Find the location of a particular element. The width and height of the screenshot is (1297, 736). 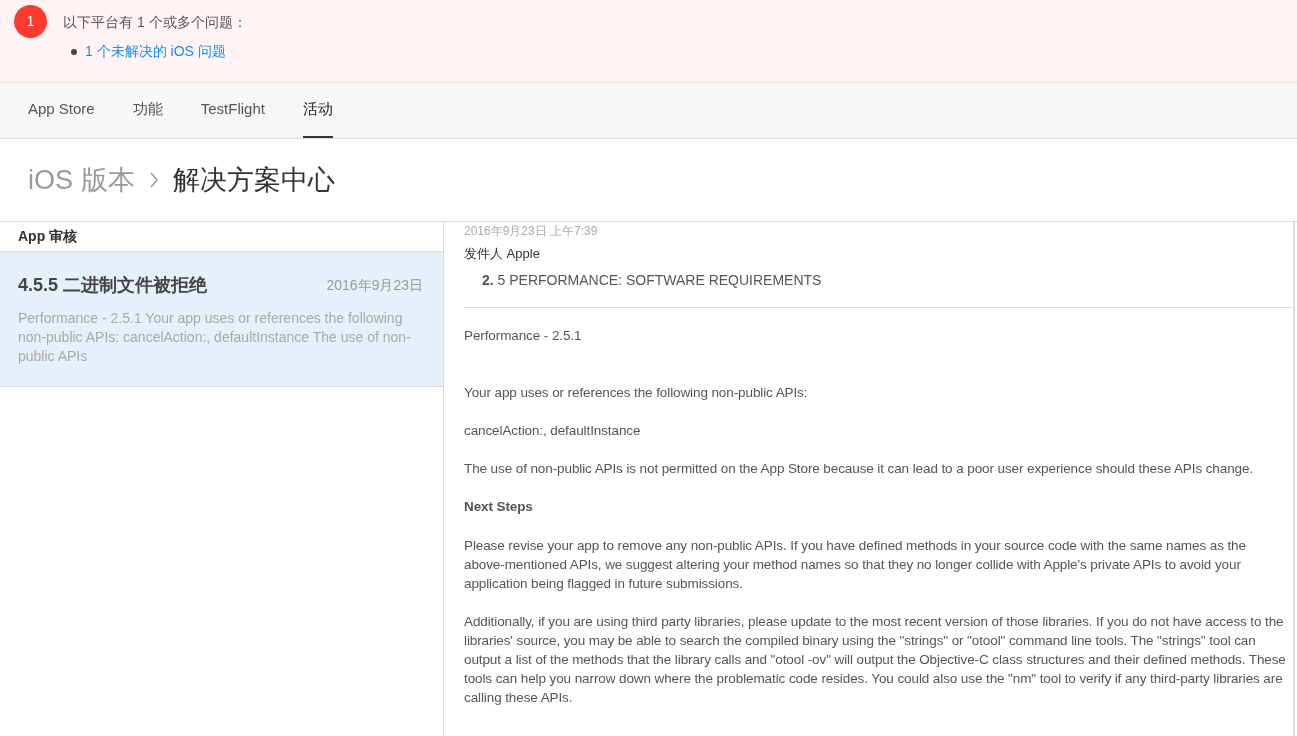

message-paragraph: cancelAction:, defaultInstance is located at coordinates (553, 430).